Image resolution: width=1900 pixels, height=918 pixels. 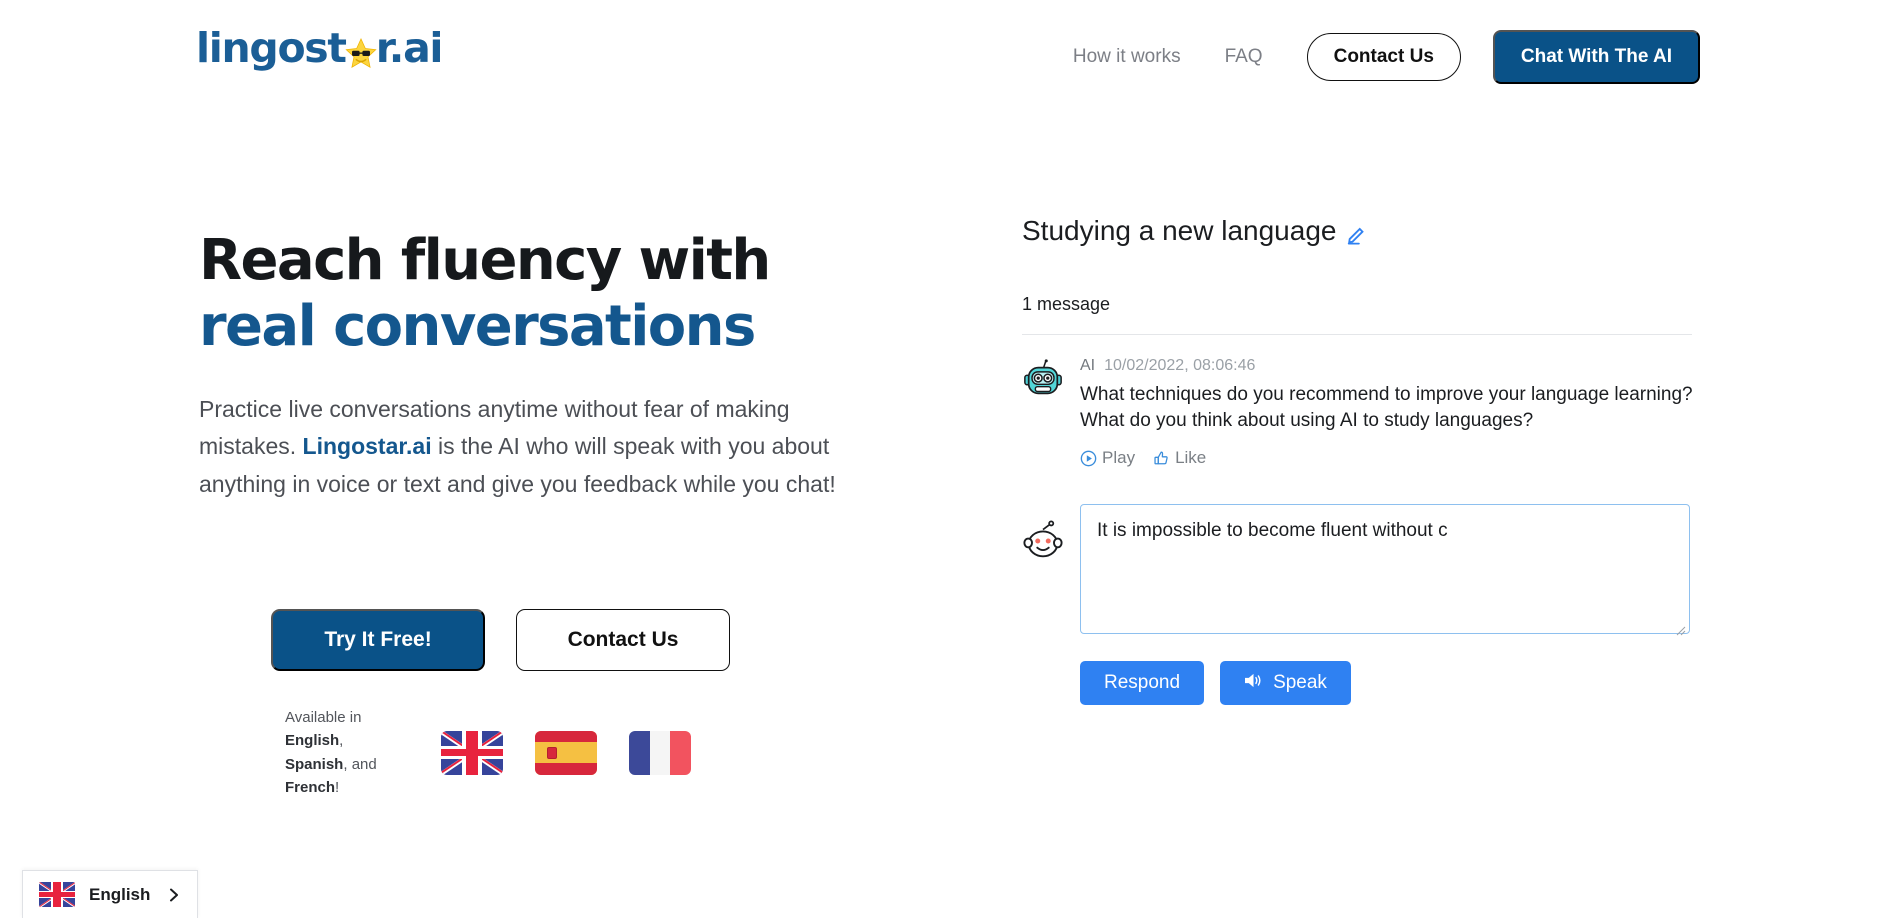 I want to click on respond-button: Respond, so click(x=1142, y=683).